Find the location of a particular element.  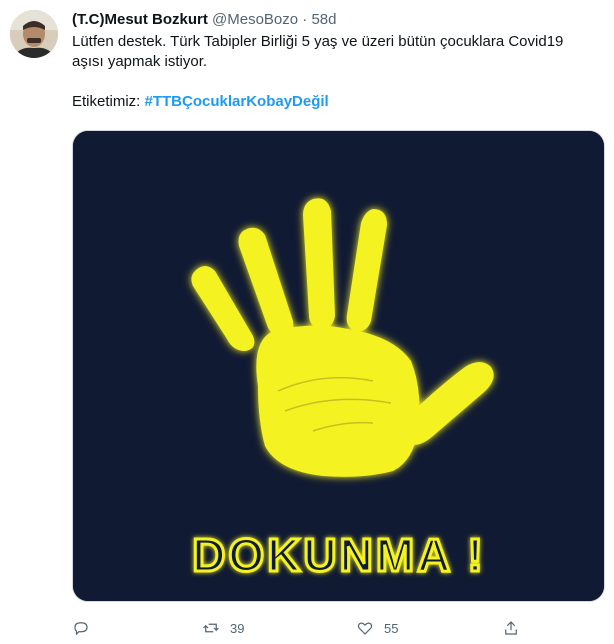

tag-prefix: Etiketimiz: is located at coordinates (108, 101).